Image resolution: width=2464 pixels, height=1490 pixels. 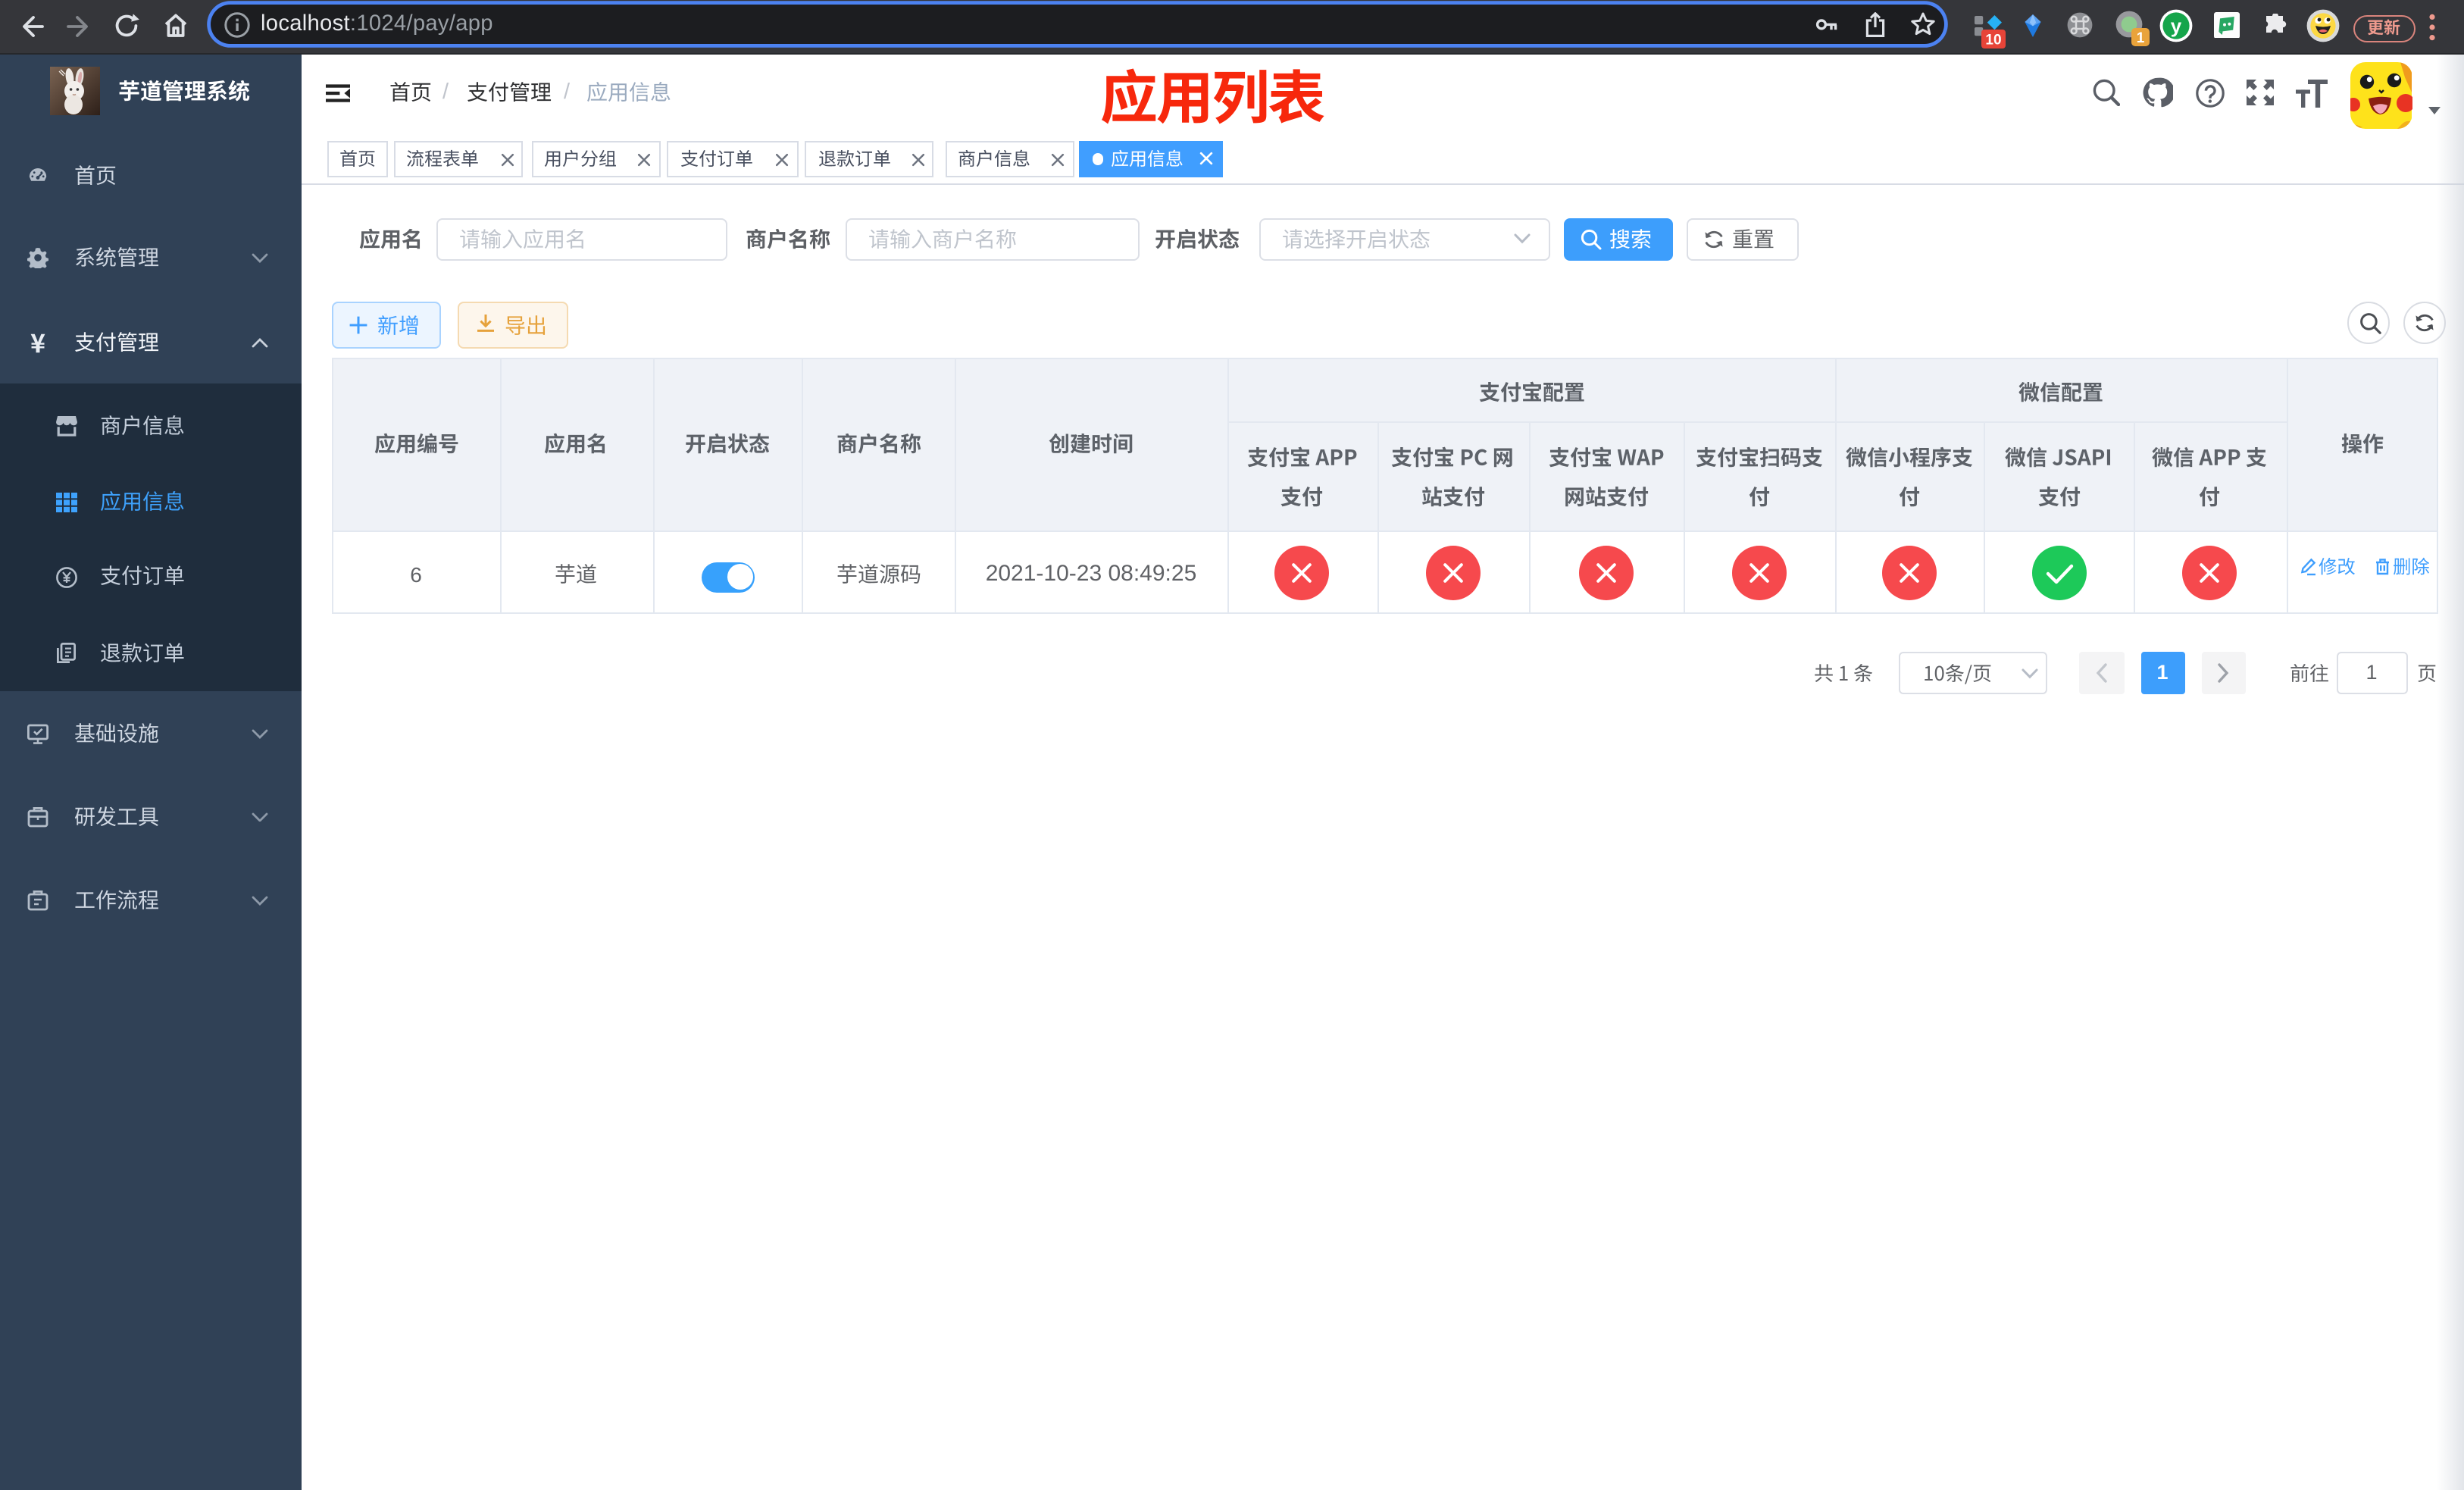 I want to click on svg-text: 1, so click(x=2141, y=38).